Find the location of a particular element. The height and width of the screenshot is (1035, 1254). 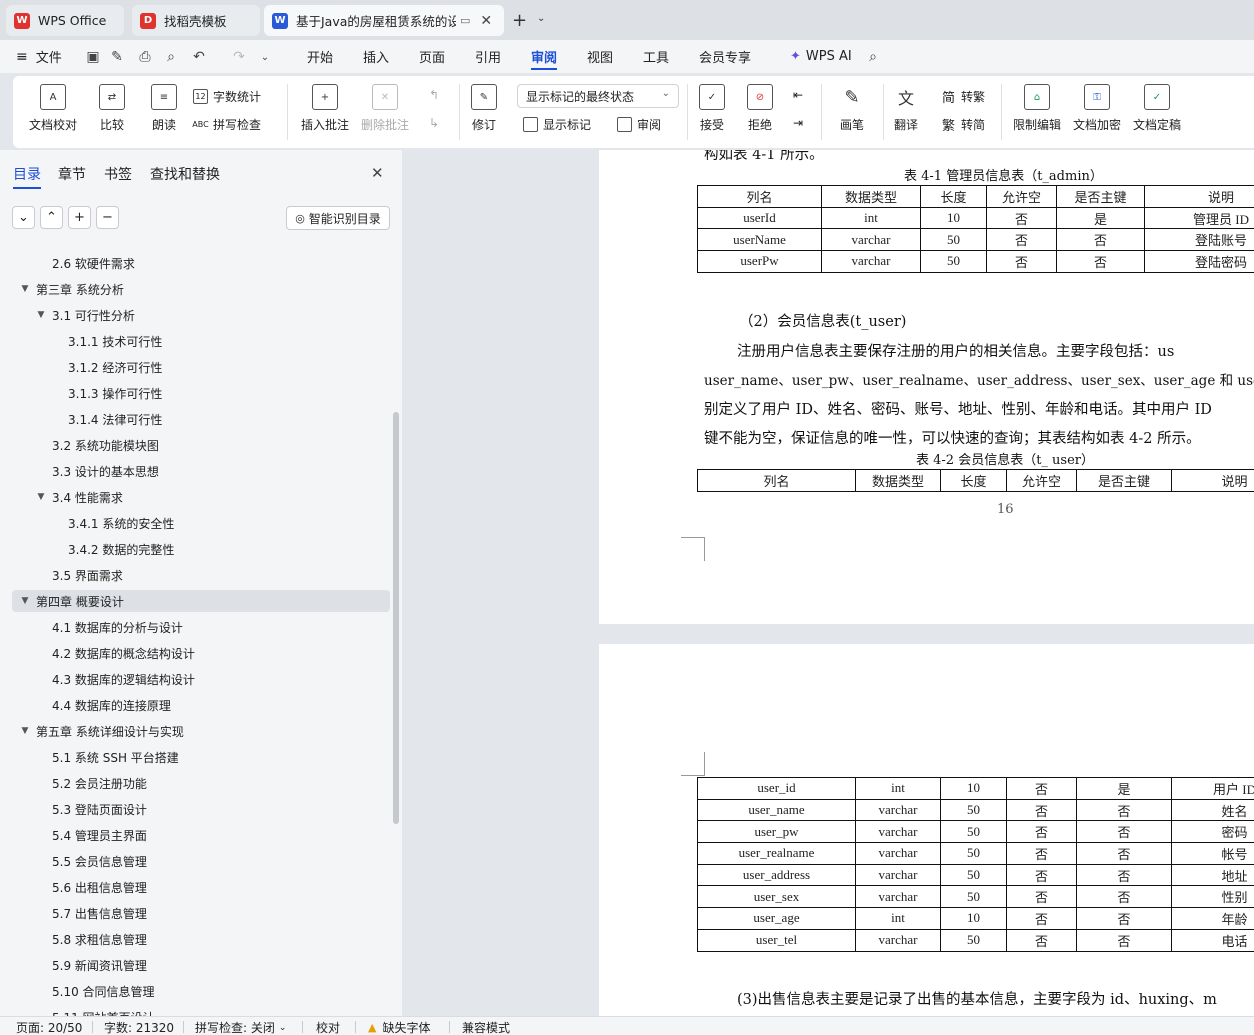

restrict-editing-button: ⌂ 限制编辑 is located at coordinates (1037, 108).